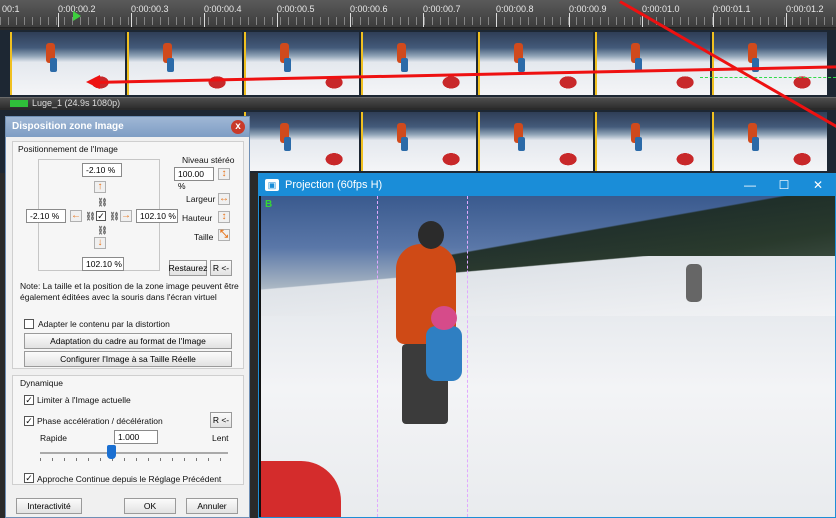 The height and width of the screenshot is (518, 836). I want to click on ok-button: OK, so click(150, 506).